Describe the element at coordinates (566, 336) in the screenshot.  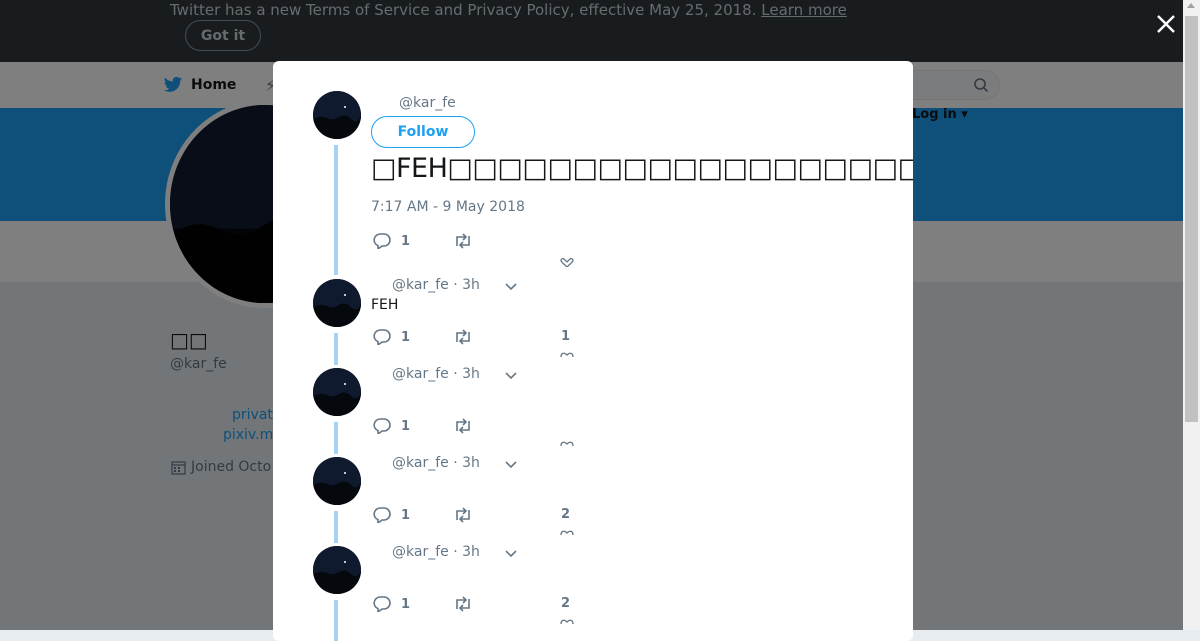
I see `like-count: 1` at that location.